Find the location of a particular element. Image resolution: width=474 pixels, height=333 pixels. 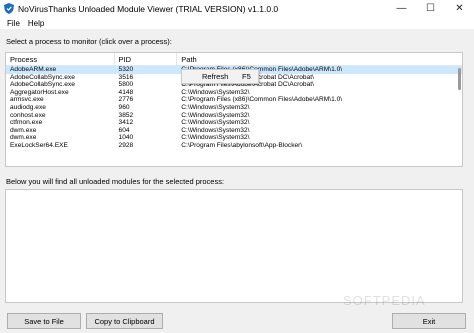

process-pid: 5800 is located at coordinates (126, 85).